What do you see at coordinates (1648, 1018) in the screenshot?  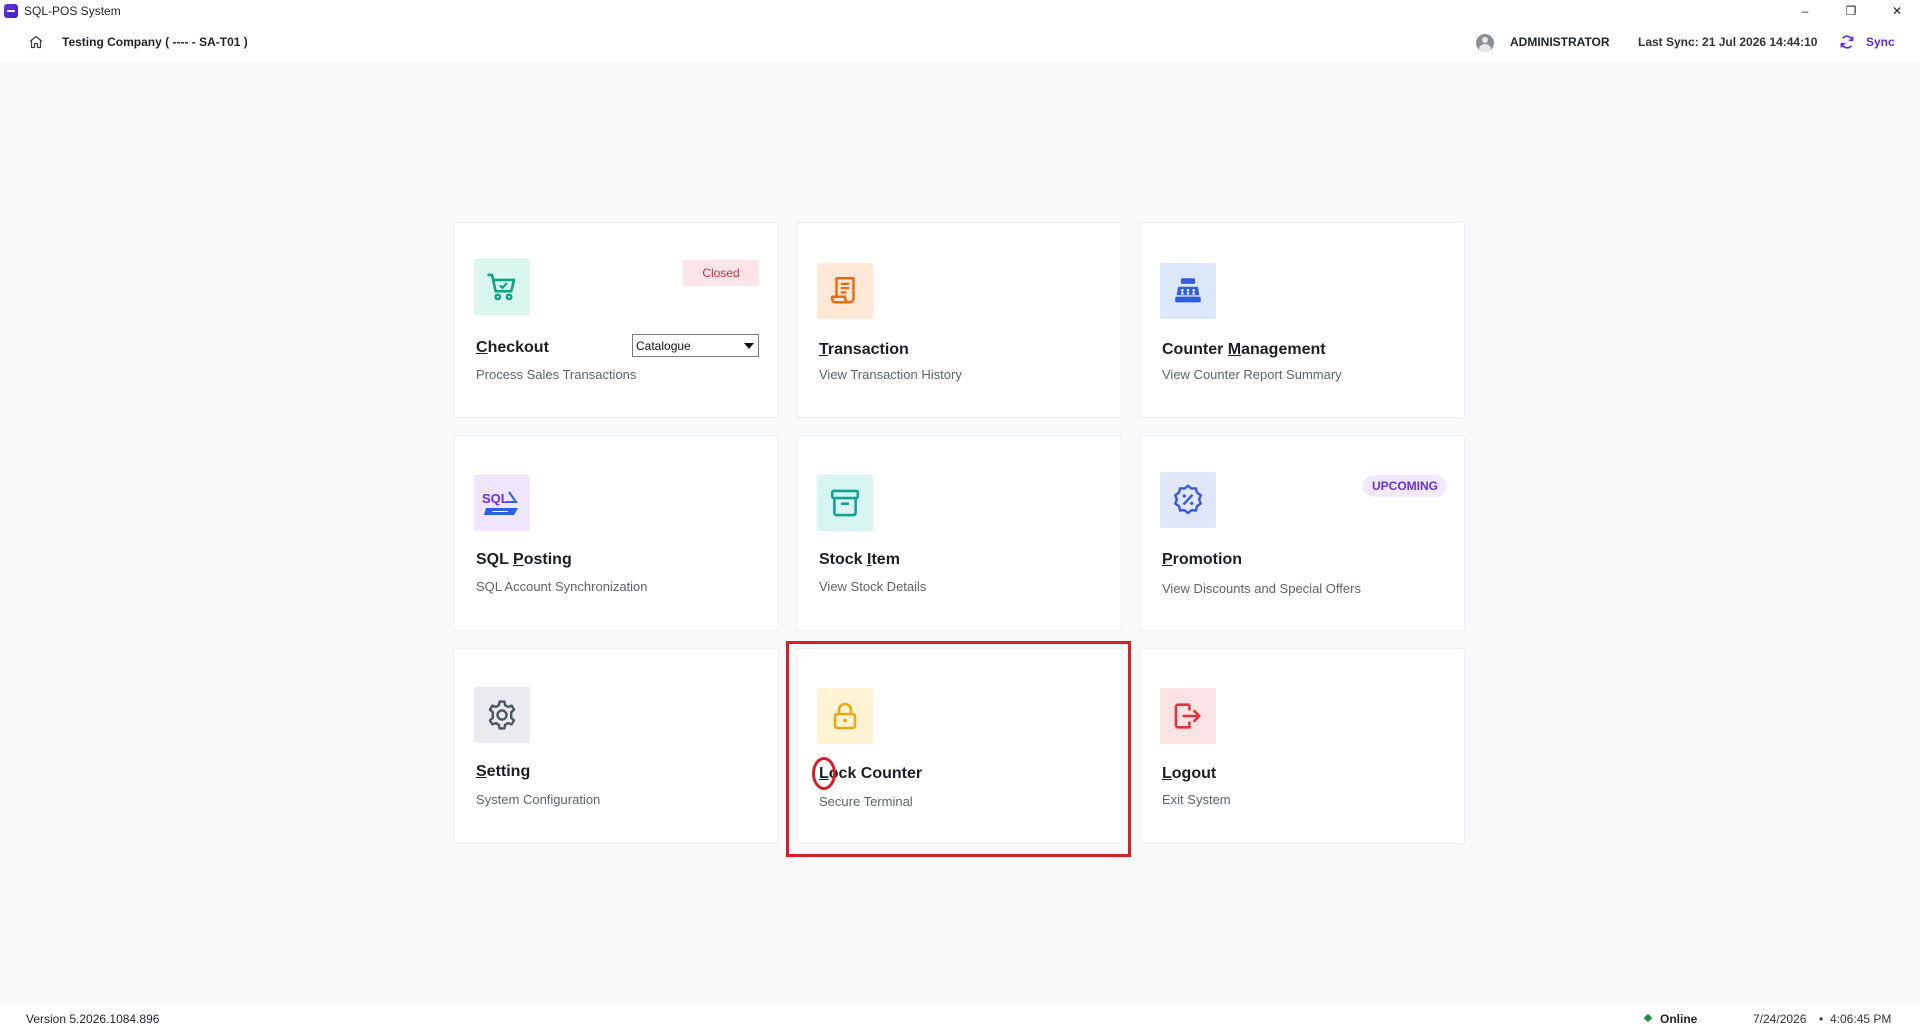 I see `online-status-icon` at bounding box center [1648, 1018].